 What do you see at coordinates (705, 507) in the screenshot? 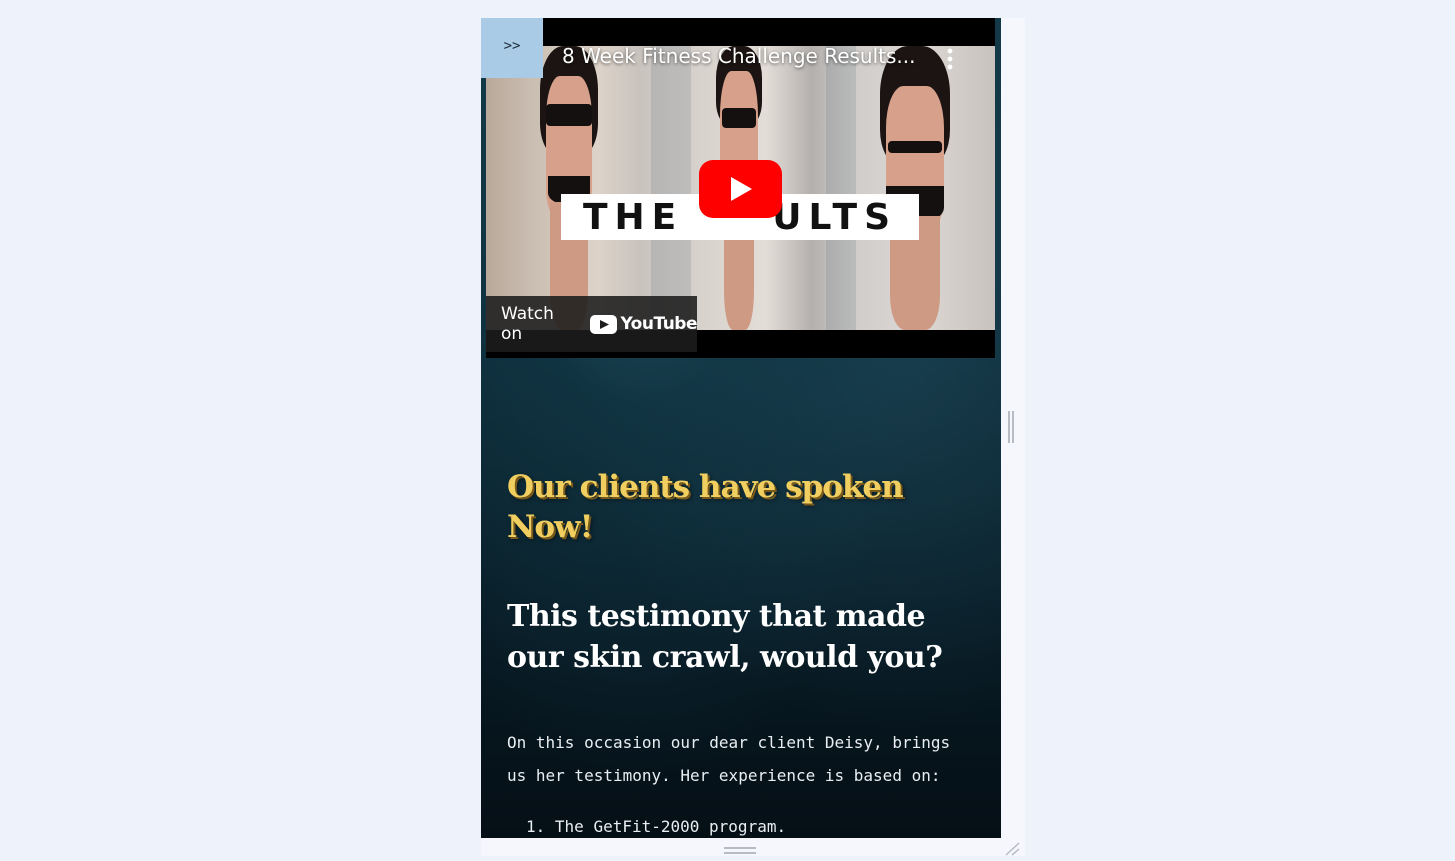
I see `section-heading: Our clients have spoken Now!` at bounding box center [705, 507].